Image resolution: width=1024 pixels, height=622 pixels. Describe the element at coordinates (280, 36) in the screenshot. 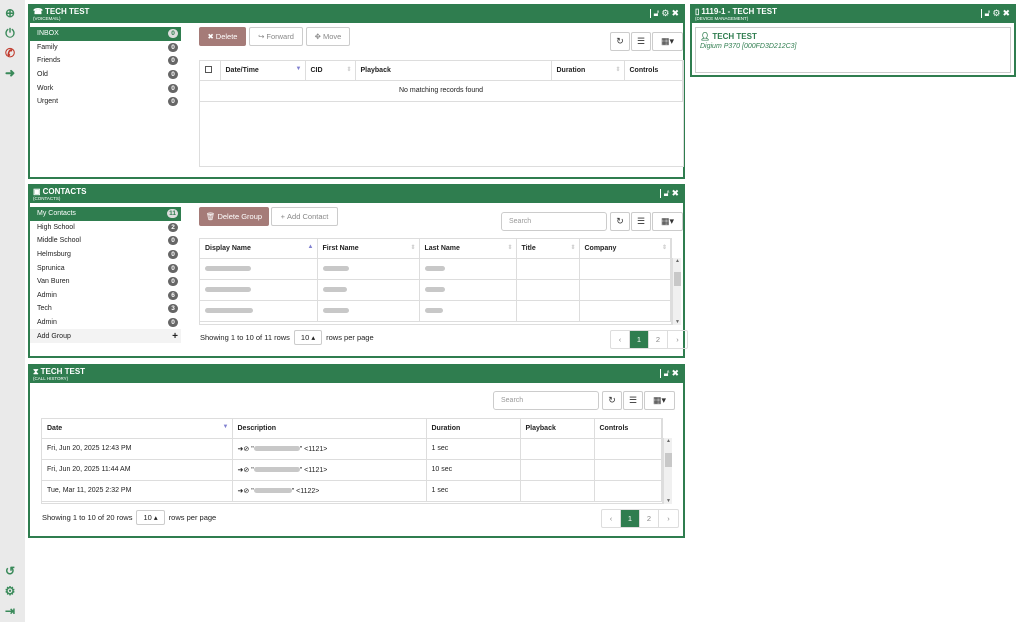

I see `forward-label: Forward` at that location.